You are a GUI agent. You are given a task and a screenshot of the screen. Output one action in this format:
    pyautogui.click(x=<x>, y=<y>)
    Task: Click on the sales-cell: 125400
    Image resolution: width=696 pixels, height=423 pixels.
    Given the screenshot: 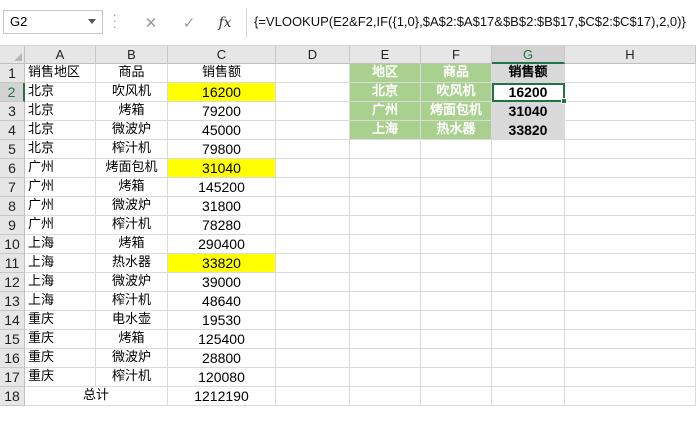 What is the action you would take?
    pyautogui.click(x=222, y=339)
    